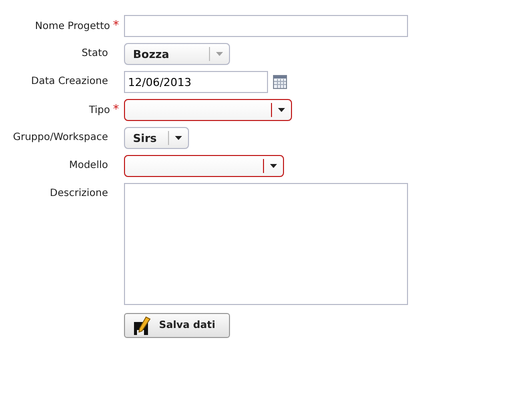  What do you see at coordinates (177, 325) in the screenshot?
I see `save-button: Salva dati` at bounding box center [177, 325].